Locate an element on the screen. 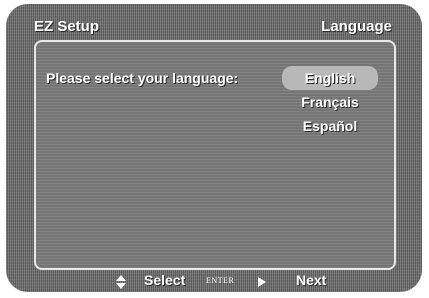  select-hint: Select is located at coordinates (165, 280).